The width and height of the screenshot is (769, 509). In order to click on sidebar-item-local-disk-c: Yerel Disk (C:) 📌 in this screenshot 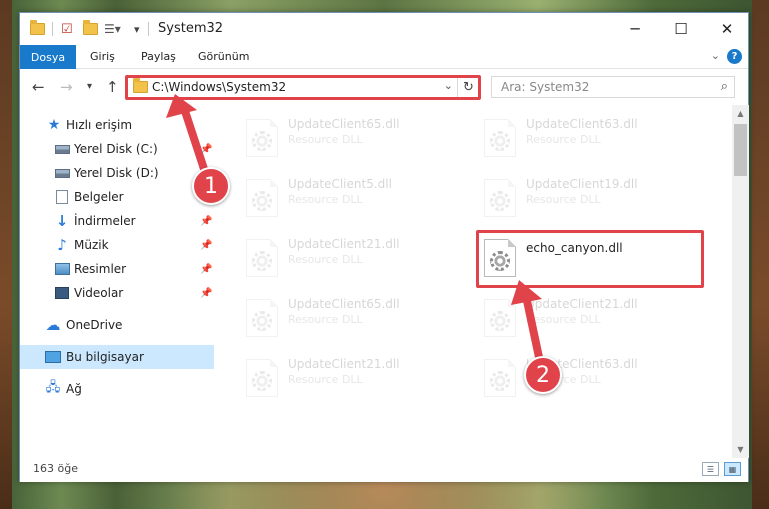, I will do `click(117, 149)`.